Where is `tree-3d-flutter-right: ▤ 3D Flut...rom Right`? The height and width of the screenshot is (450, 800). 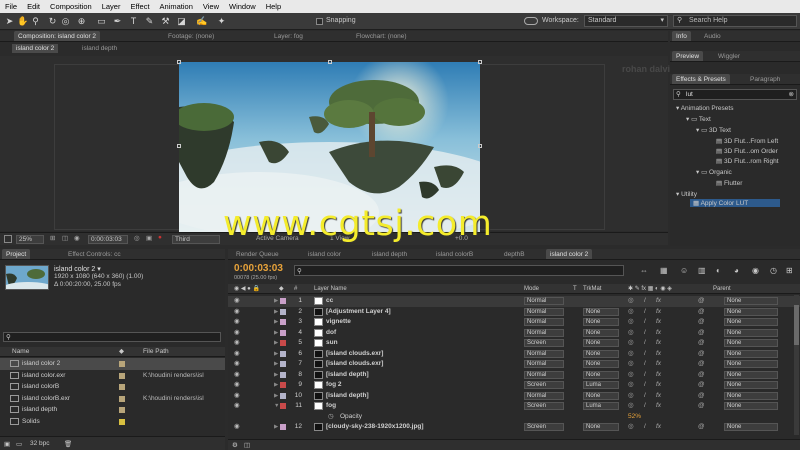
tree-3d-flutter-right: ▤ 3D Flut...rom Right is located at coordinates (747, 161).